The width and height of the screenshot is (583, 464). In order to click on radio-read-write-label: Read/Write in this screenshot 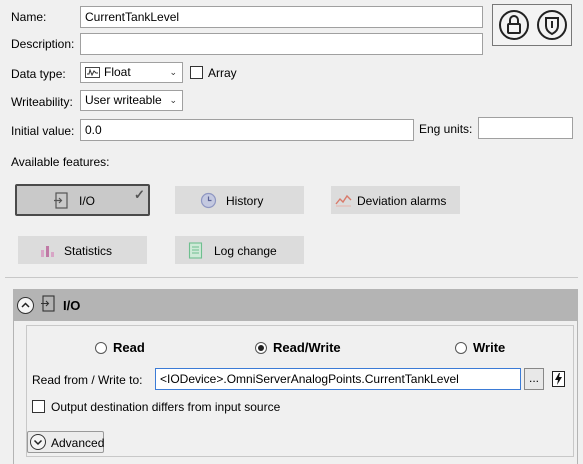, I will do `click(307, 347)`.